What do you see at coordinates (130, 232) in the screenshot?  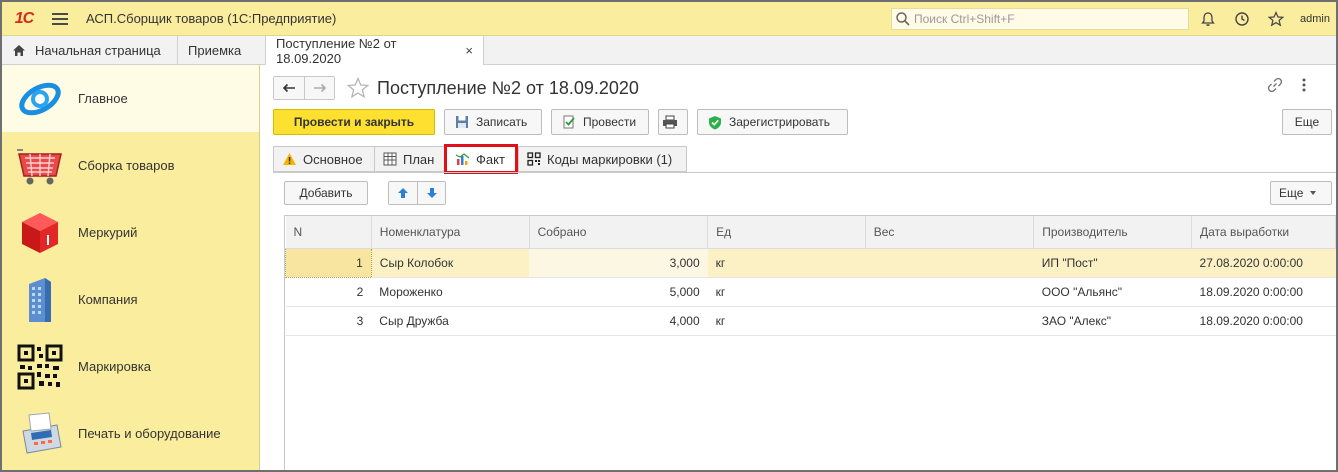 I see `sidebar-item-mercury: Меркурий` at bounding box center [130, 232].